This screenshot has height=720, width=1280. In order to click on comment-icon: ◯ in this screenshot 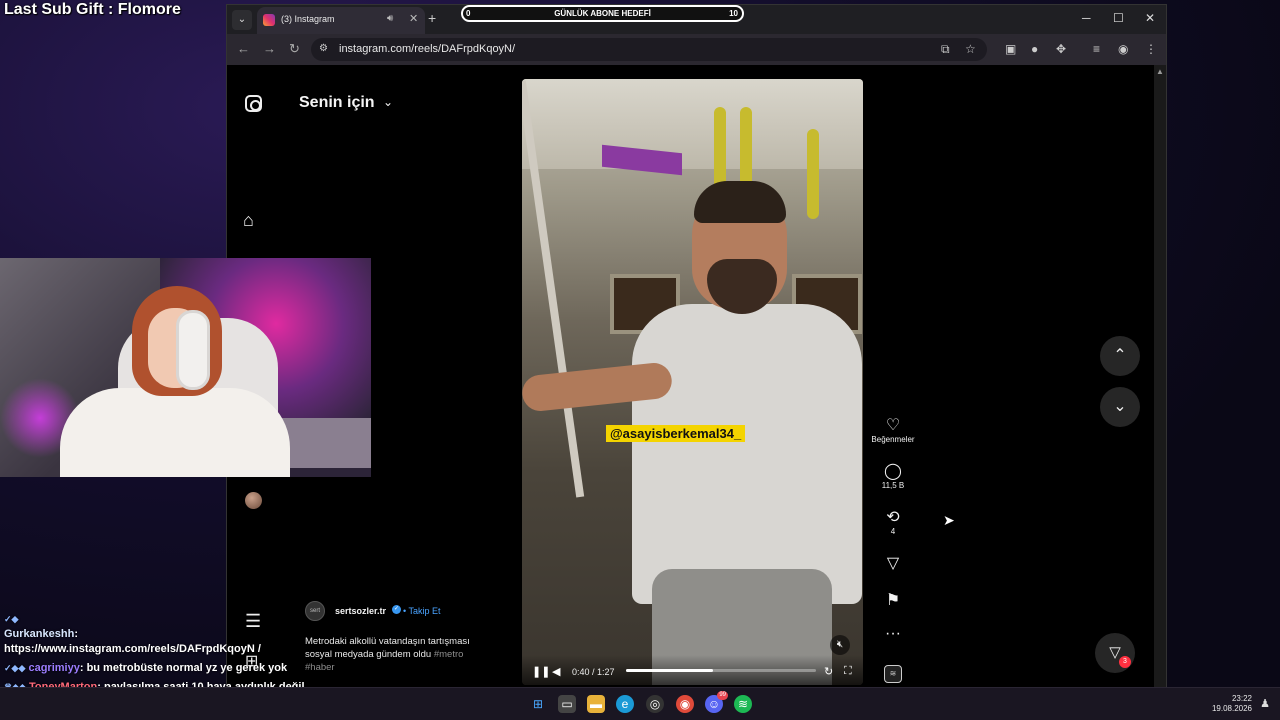, I will do `click(893, 471)`.